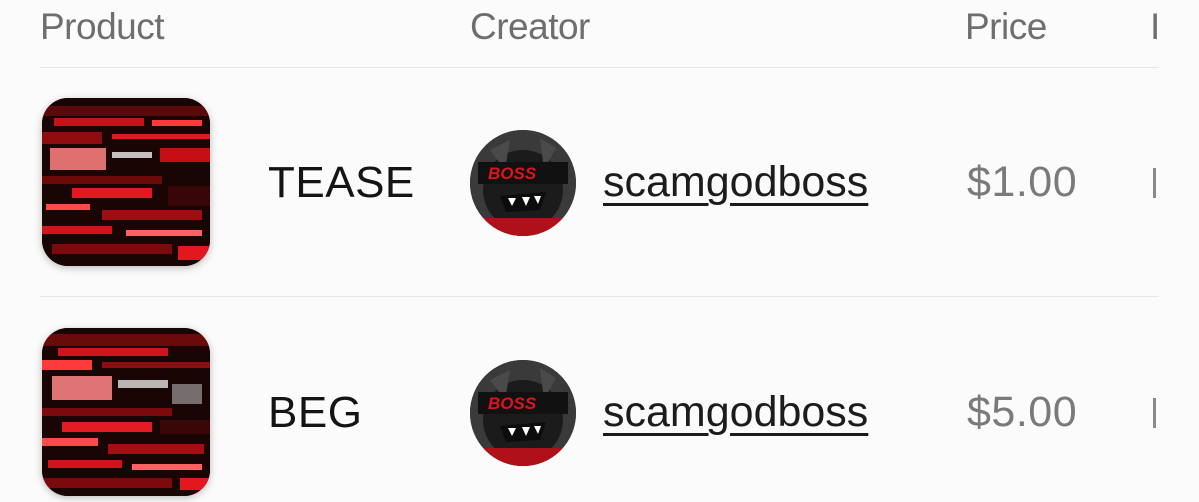 Image resolution: width=1199 pixels, height=502 pixels. What do you see at coordinates (1006, 27) in the screenshot?
I see `column-header-price: Price` at bounding box center [1006, 27].